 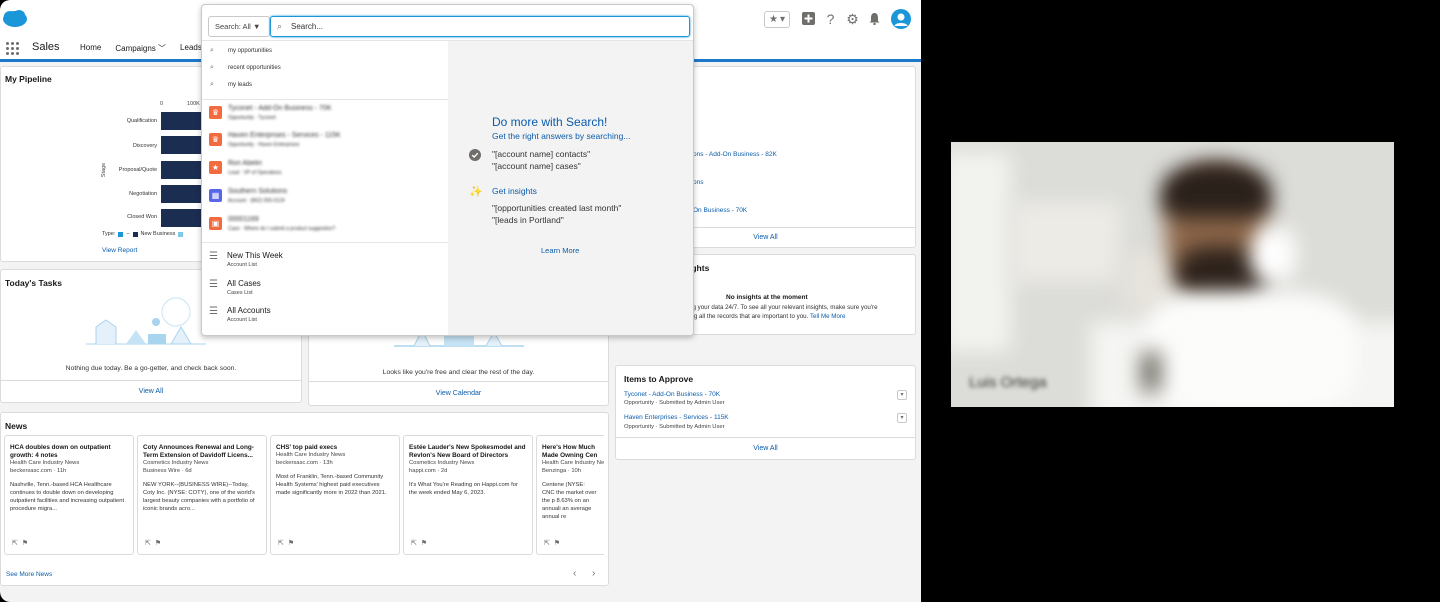 I want to click on lead-icon: ★, so click(x=215, y=167).